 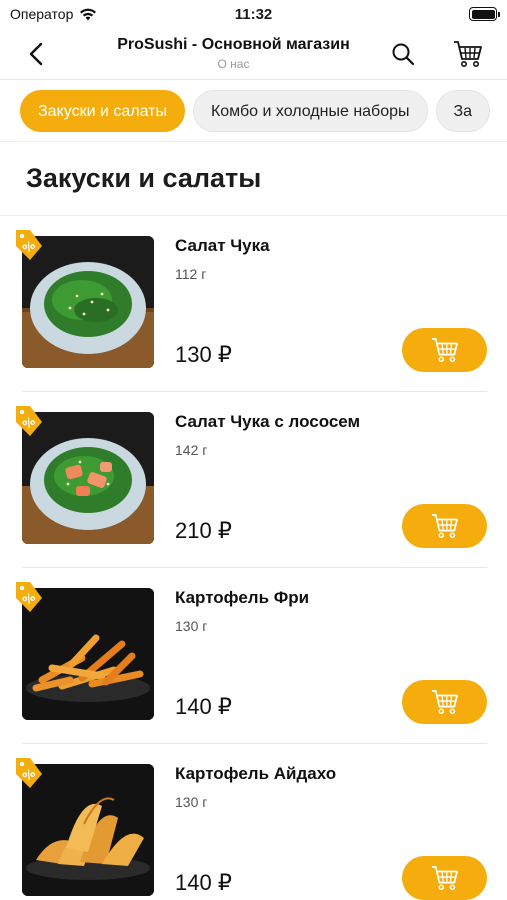 I want to click on clock: 11:32, so click(x=253, y=14).